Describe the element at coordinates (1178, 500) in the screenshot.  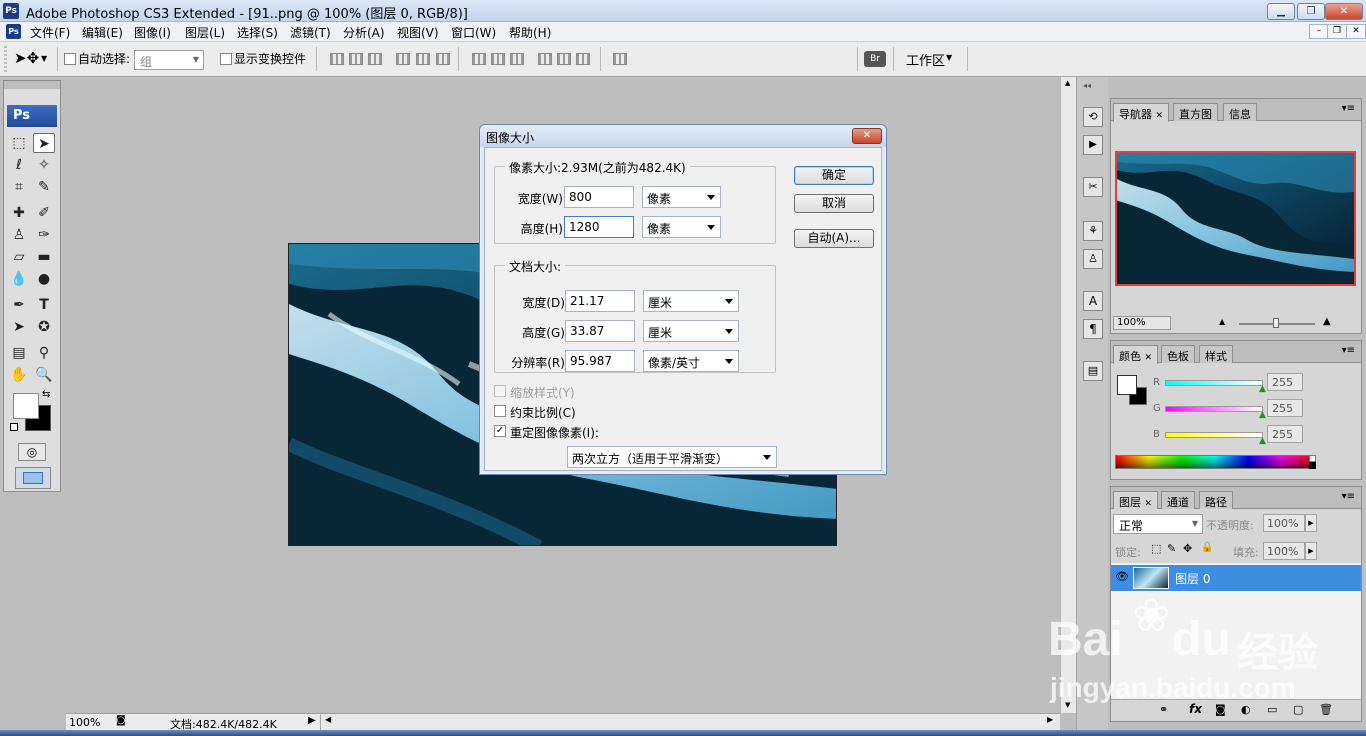
I see `tab-channels: 通道` at that location.